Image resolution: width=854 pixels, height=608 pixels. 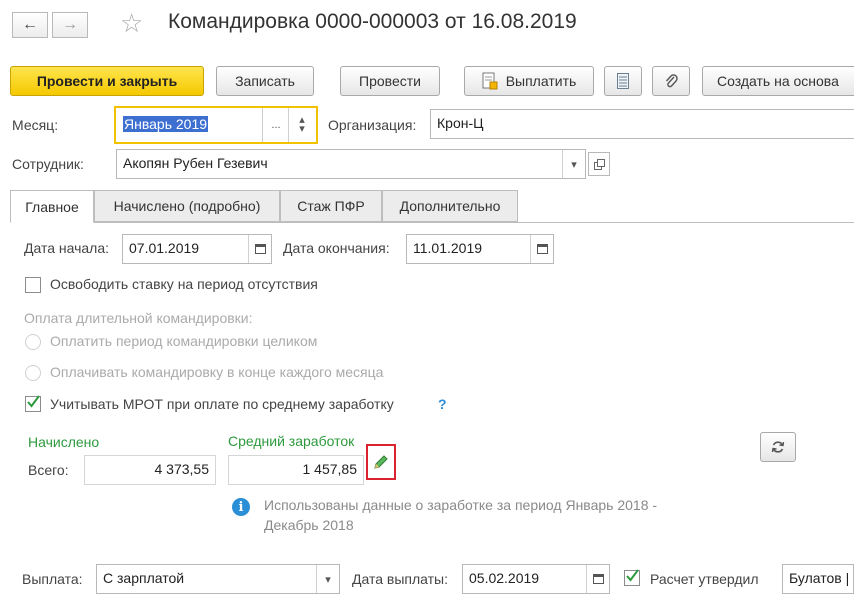 I want to click on release-rate-label: Освободить ставку на период отсутствия, so click(x=184, y=284).